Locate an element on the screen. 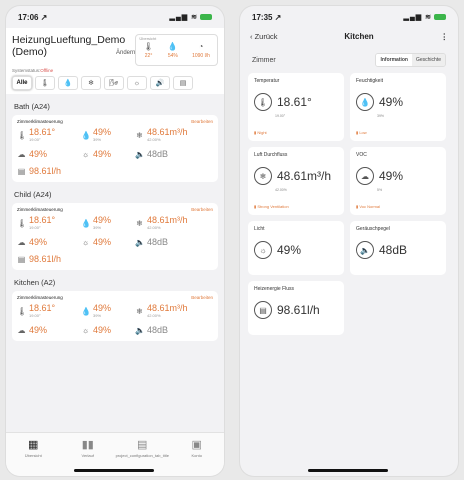  filter-all: Alle is located at coordinates (22, 83).